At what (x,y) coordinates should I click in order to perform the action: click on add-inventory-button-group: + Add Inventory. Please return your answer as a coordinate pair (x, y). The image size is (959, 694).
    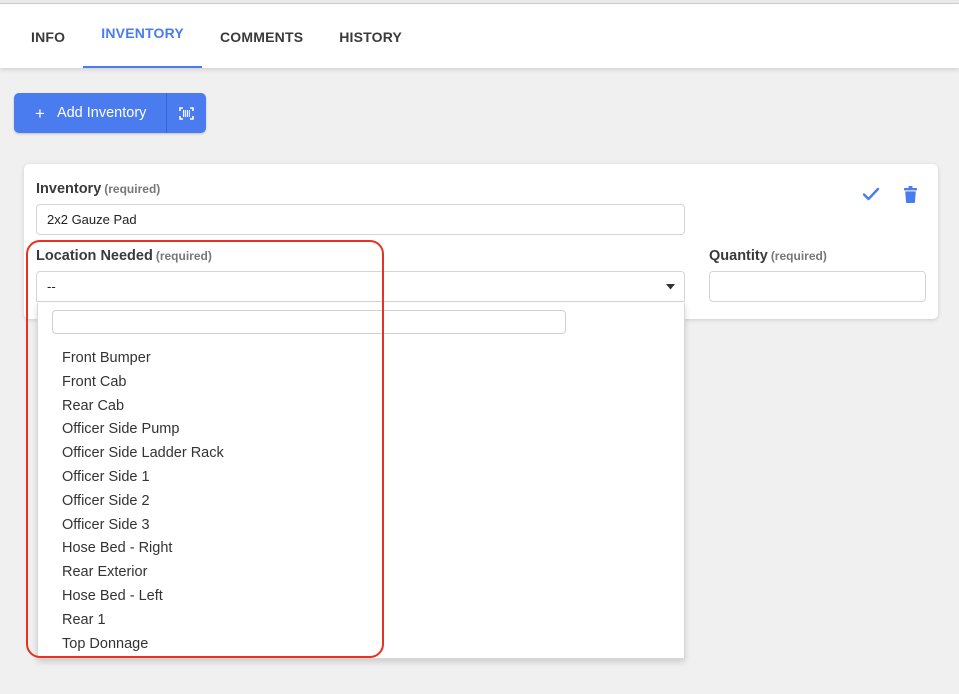
    Looking at the image, I should click on (110, 113).